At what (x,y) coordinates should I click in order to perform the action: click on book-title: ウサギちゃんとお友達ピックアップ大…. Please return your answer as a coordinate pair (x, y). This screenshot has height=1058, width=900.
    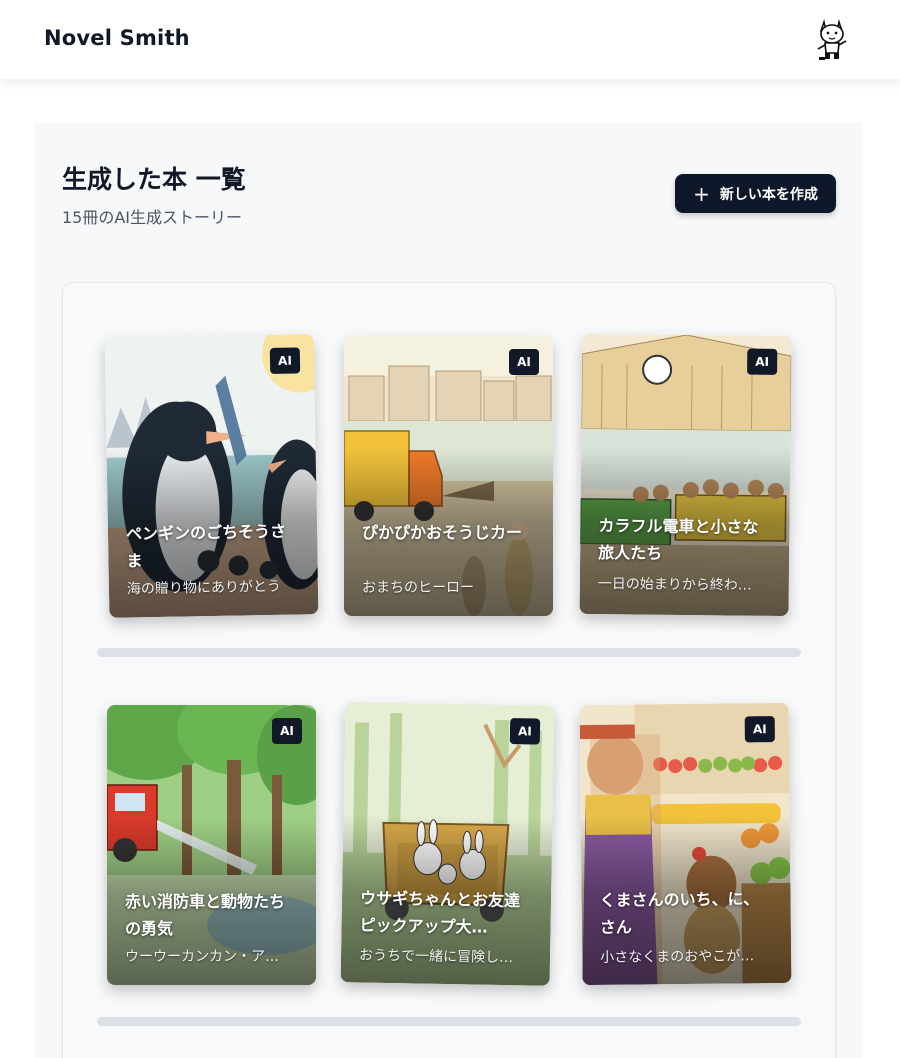
    Looking at the image, I should click on (440, 912).